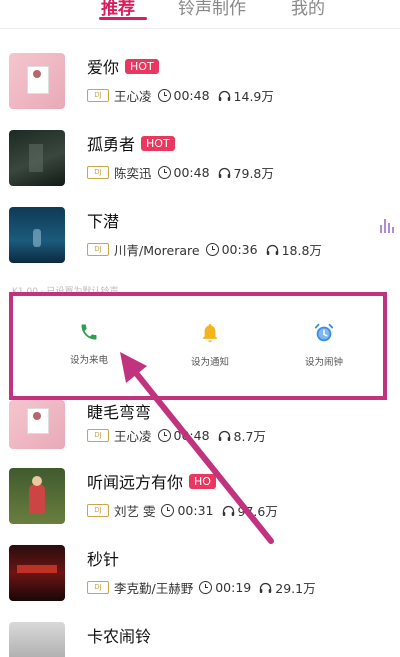  What do you see at coordinates (210, 335) in the screenshot?
I see `bell-icon` at bounding box center [210, 335].